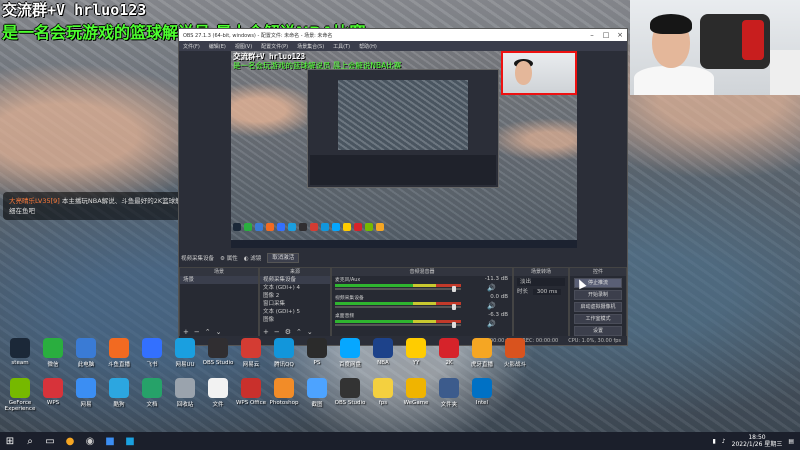  What do you see at coordinates (219, 280) in the screenshot?
I see `scene-item: 场景` at bounding box center [219, 280].